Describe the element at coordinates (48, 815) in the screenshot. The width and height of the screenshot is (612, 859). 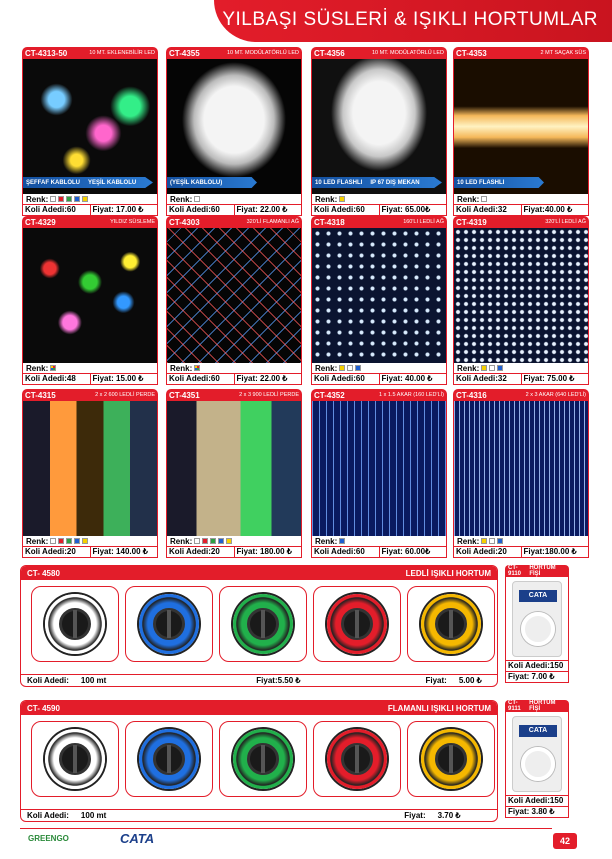
I see `koli-label: Koli Adedi:` at that location.